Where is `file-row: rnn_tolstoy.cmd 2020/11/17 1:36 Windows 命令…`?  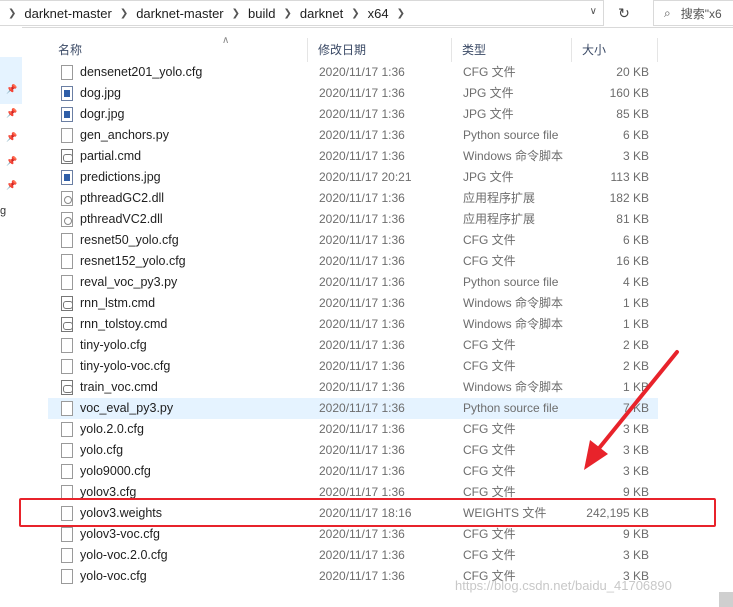 file-row: rnn_tolstoy.cmd 2020/11/17 1:36 Windows 命令… is located at coordinates (353, 324).